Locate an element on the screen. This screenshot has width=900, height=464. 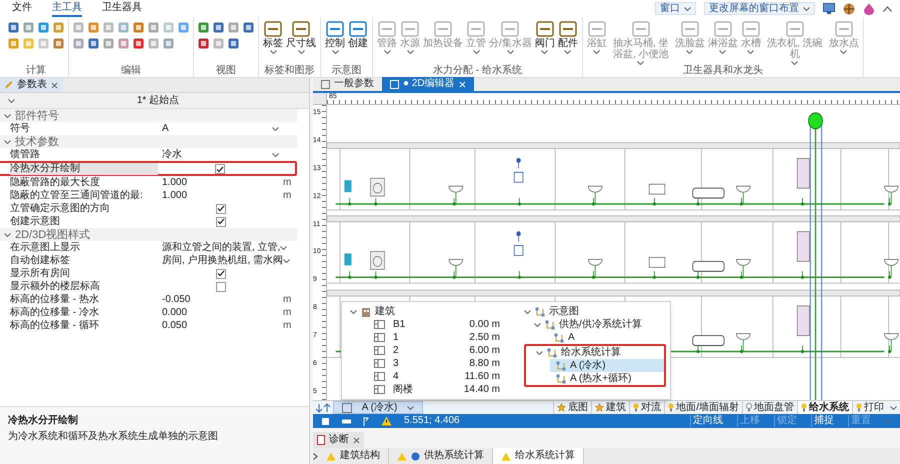
tree-item: A is located at coordinates (605, 337).